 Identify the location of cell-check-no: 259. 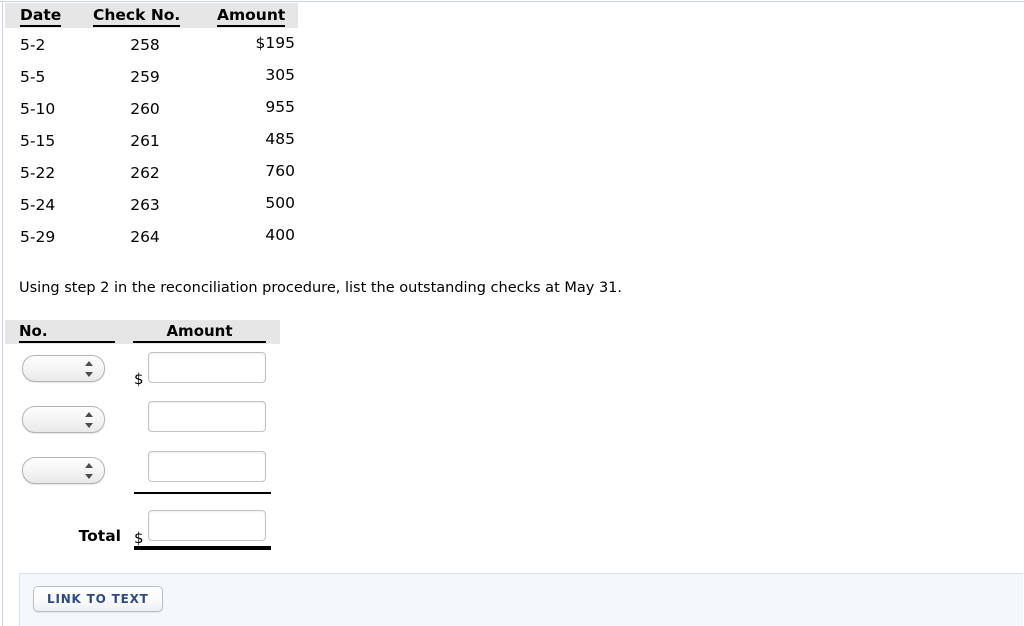
(145, 77).